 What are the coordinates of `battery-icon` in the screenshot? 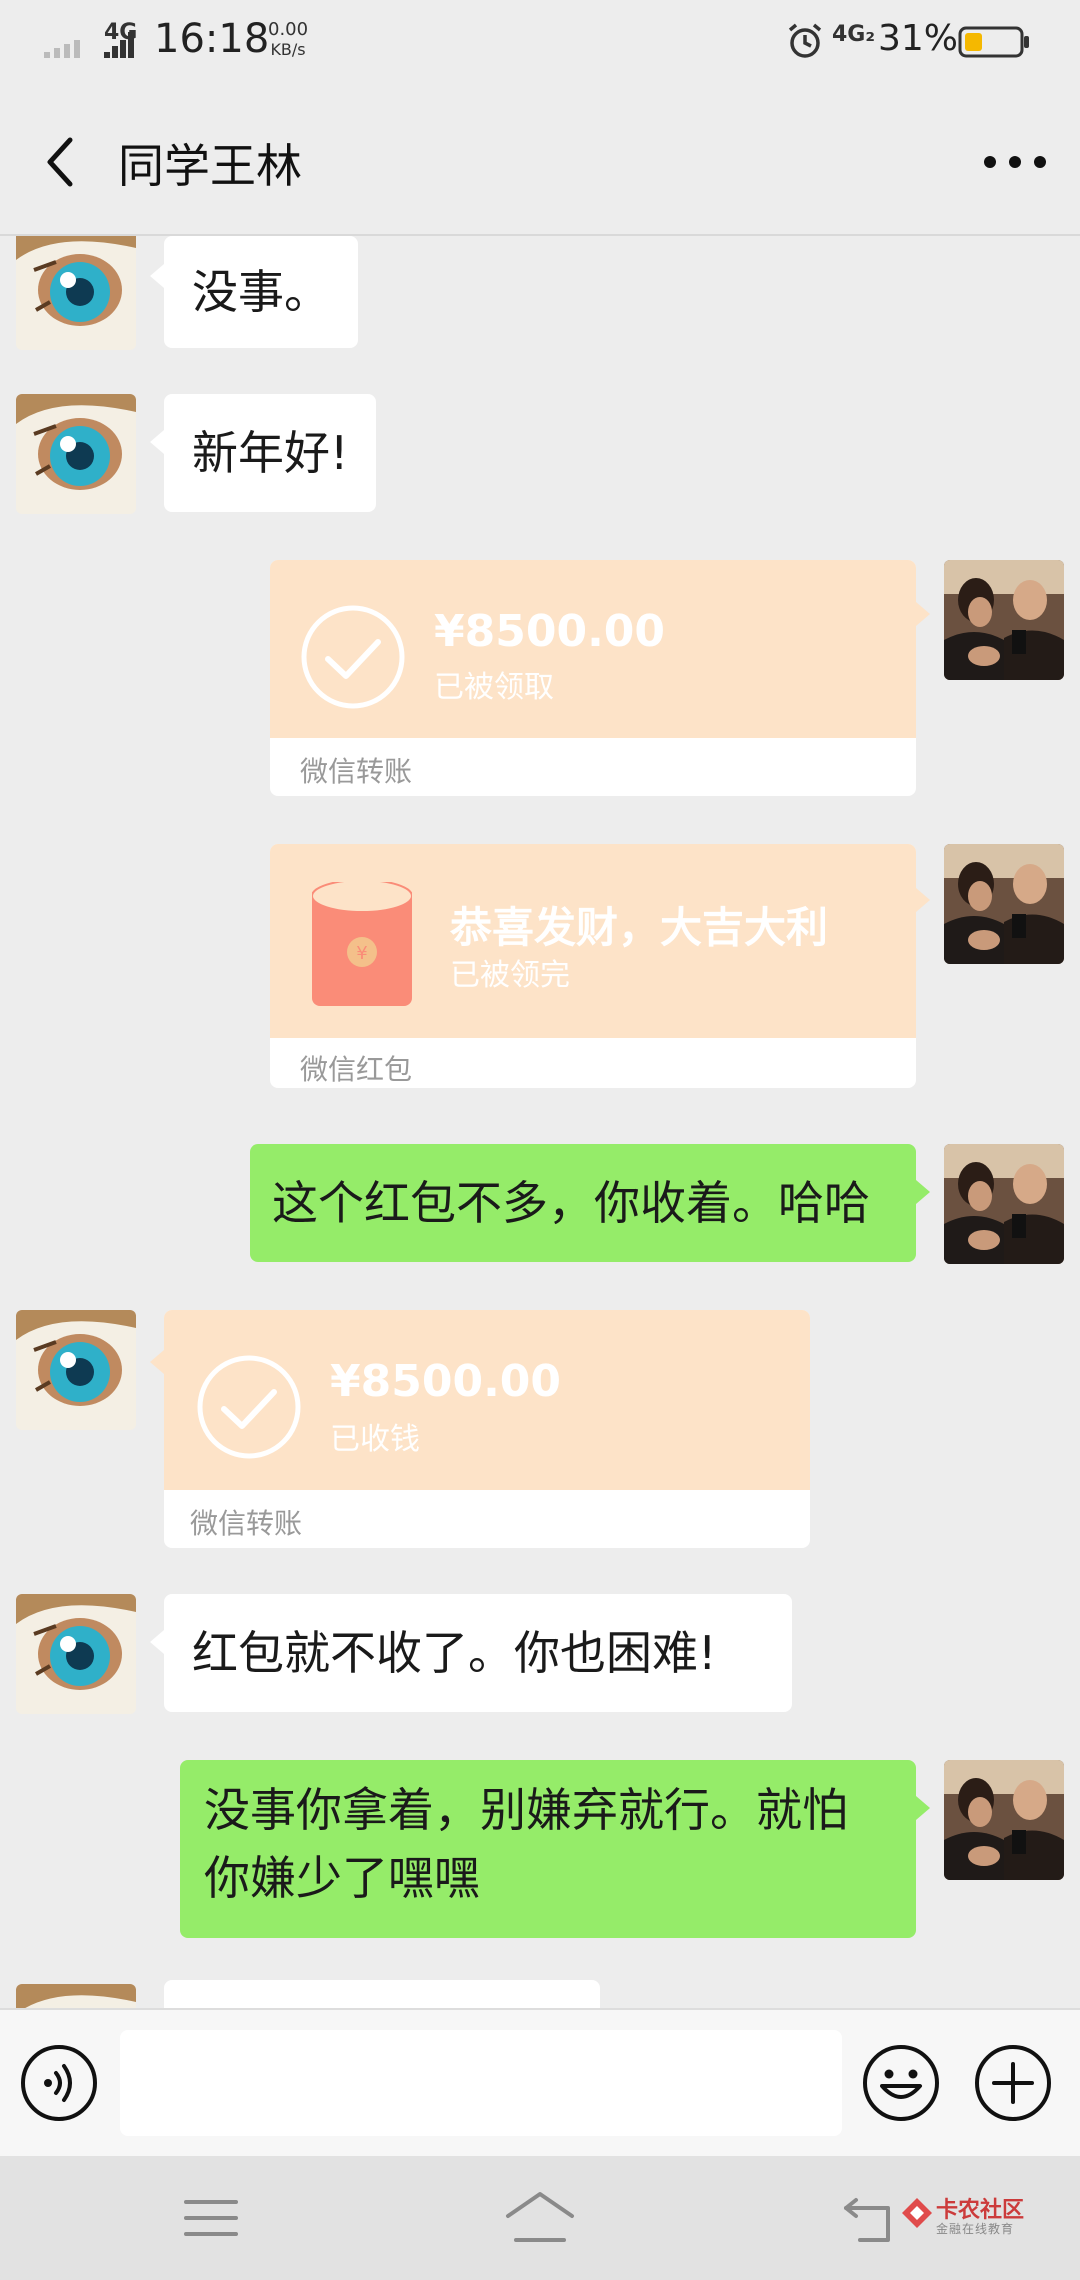 It's located at (993, 42).